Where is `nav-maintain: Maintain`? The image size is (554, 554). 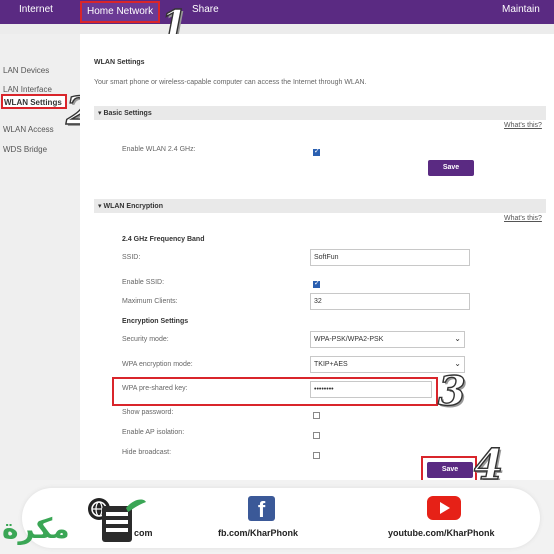
nav-maintain: Maintain is located at coordinates (521, 9).